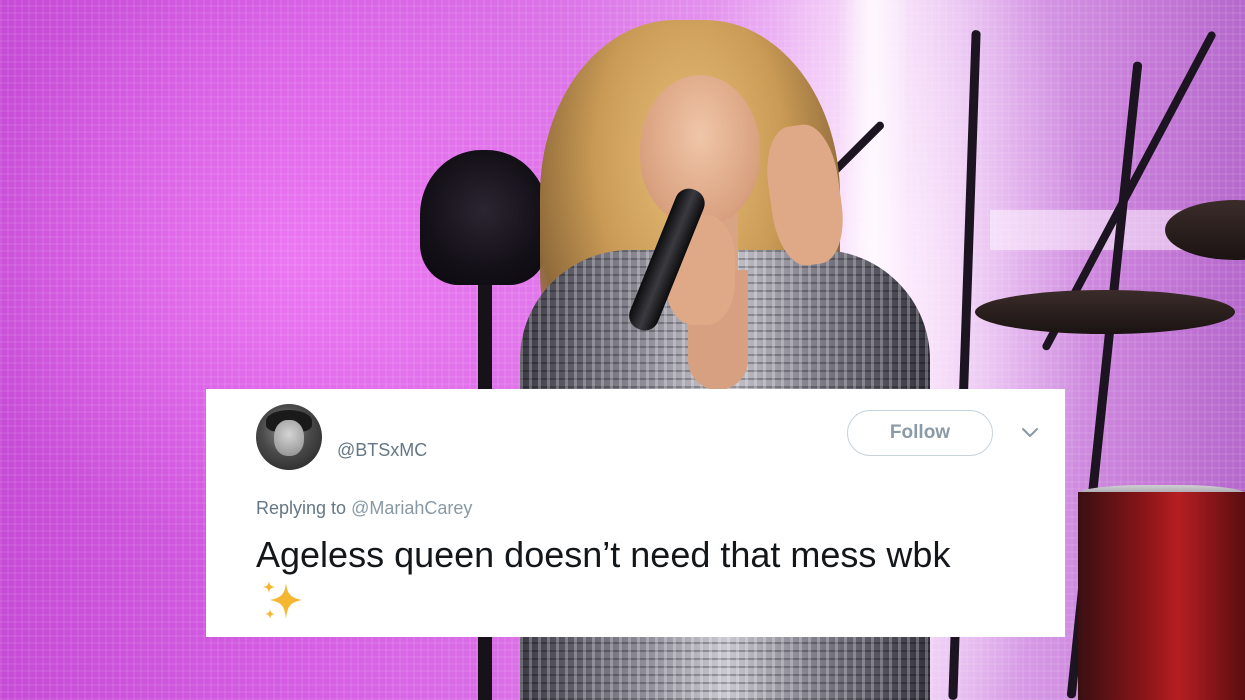  I want to click on cymbal, so click(1105, 312).